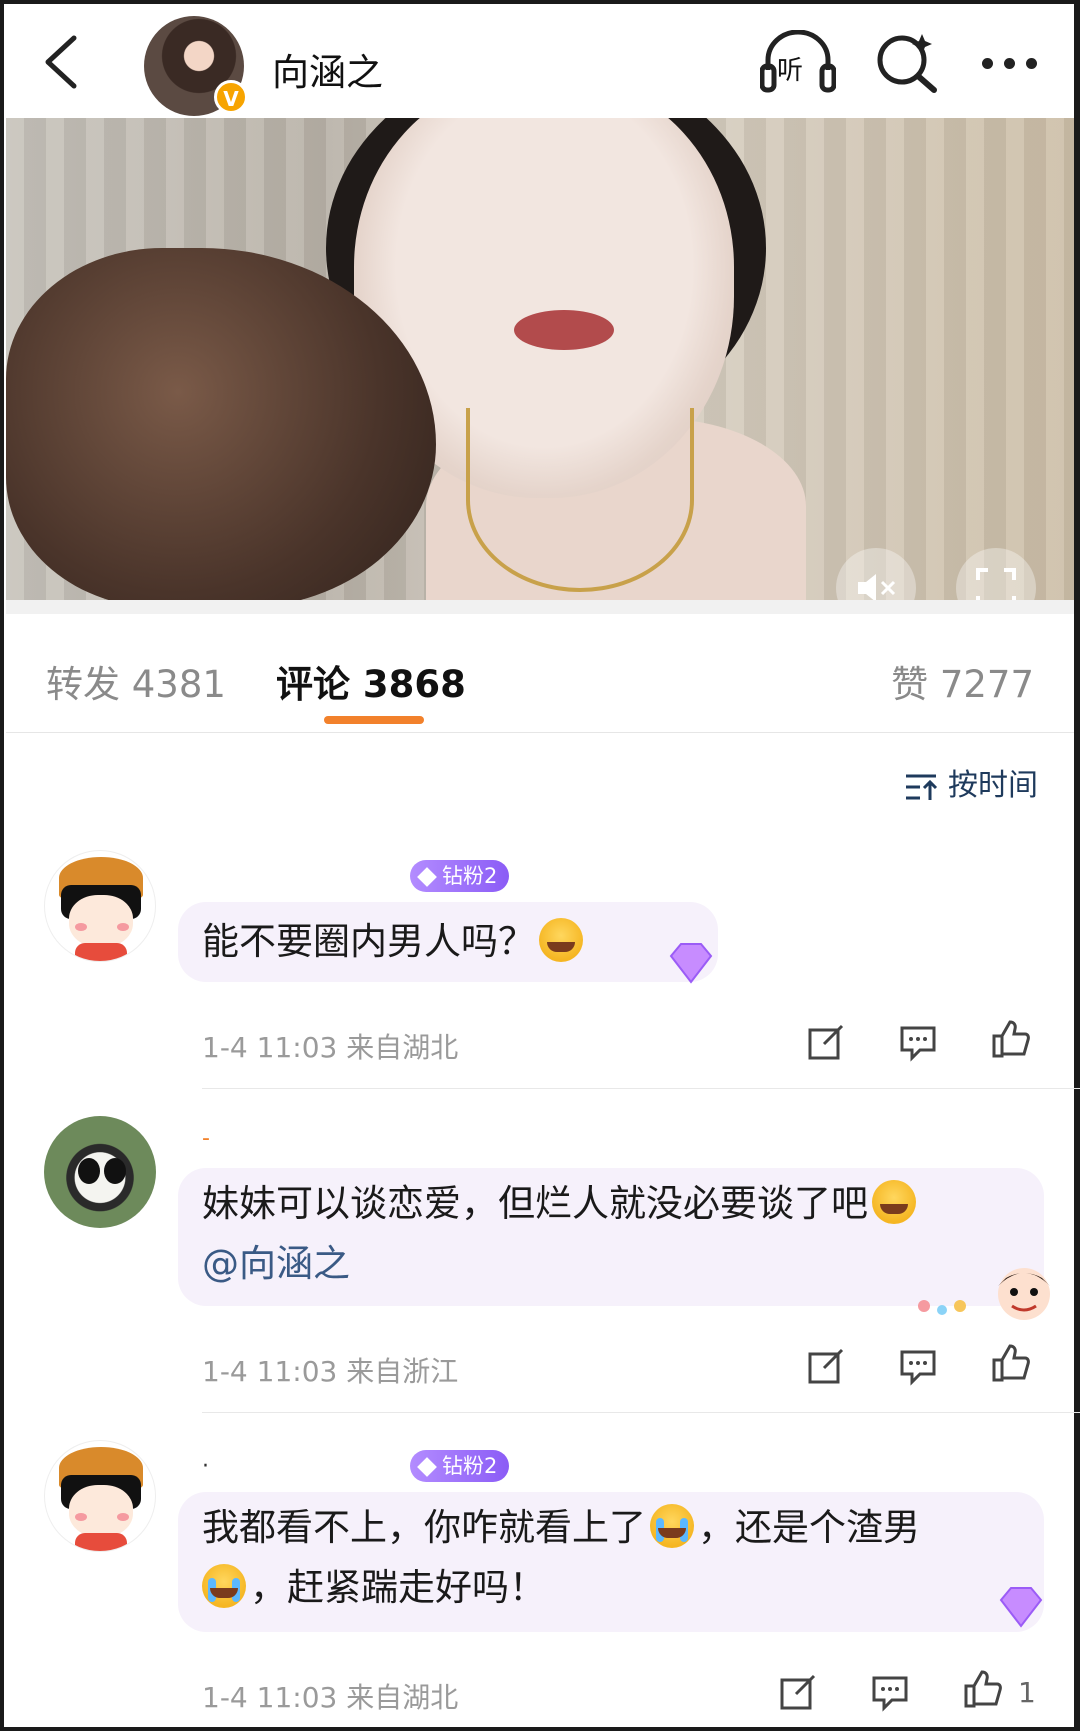 This screenshot has height=1731, width=1080. I want to click on video-figure-necklace, so click(580, 500).